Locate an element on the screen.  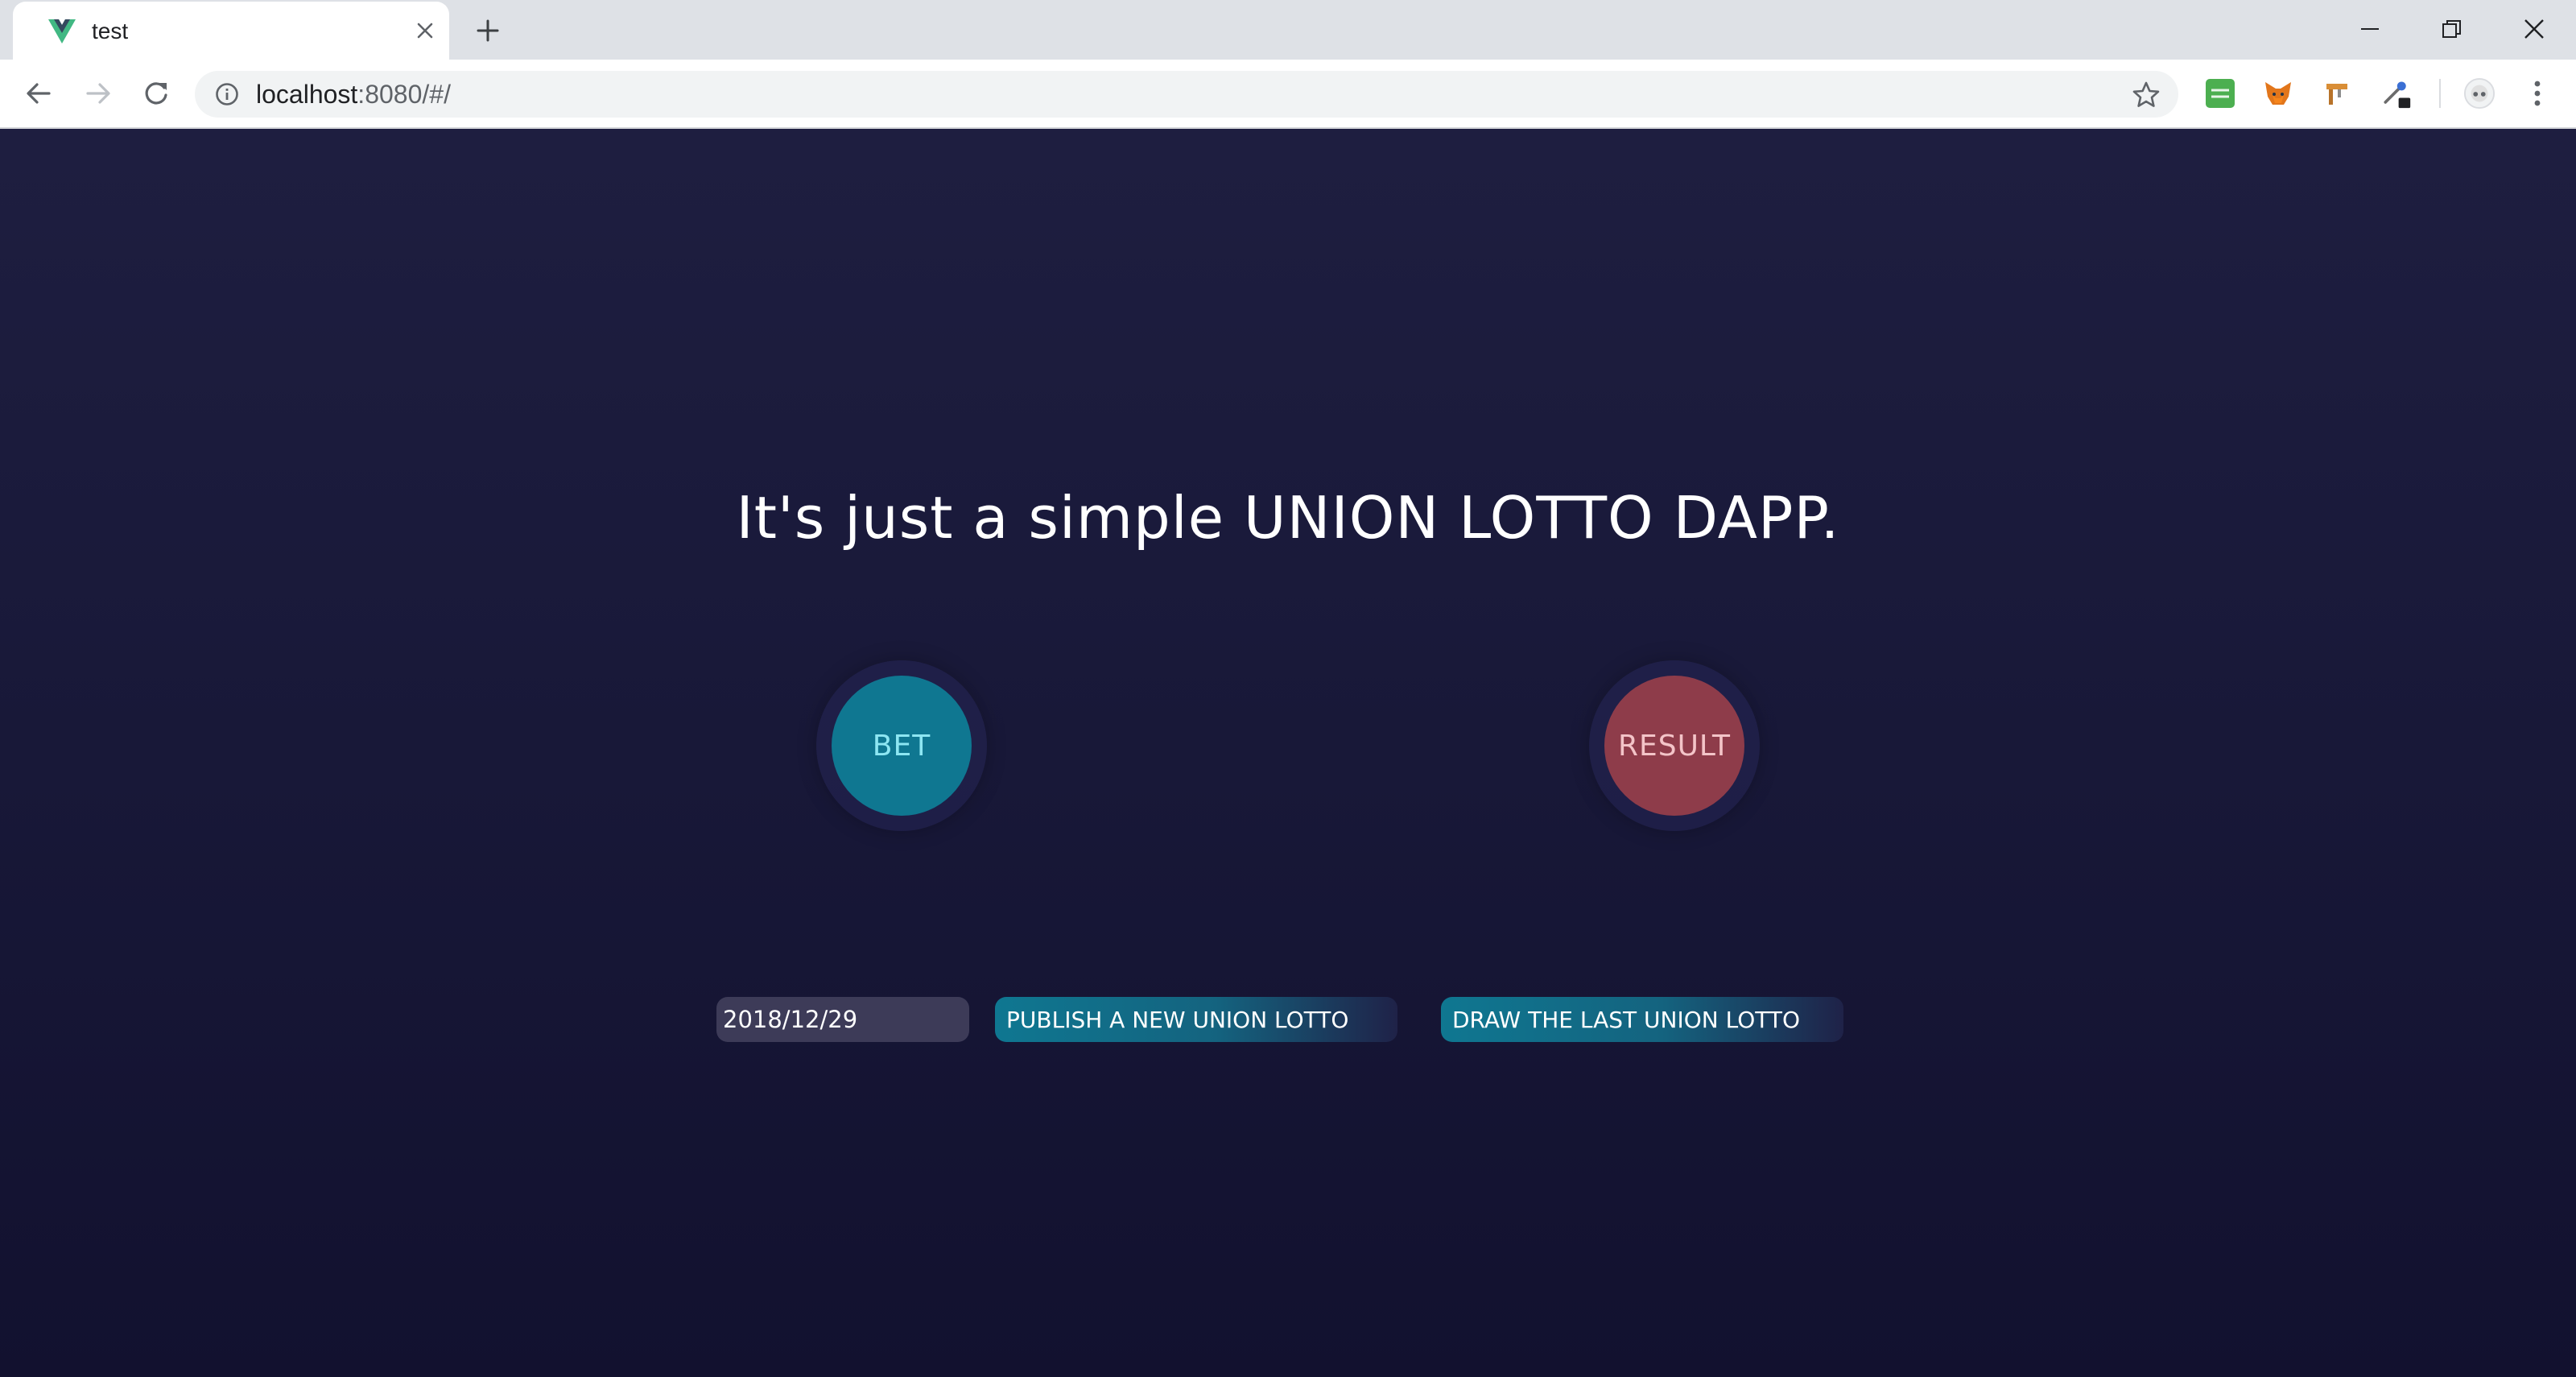
cors-extension-button is located at coordinates (2220, 93).